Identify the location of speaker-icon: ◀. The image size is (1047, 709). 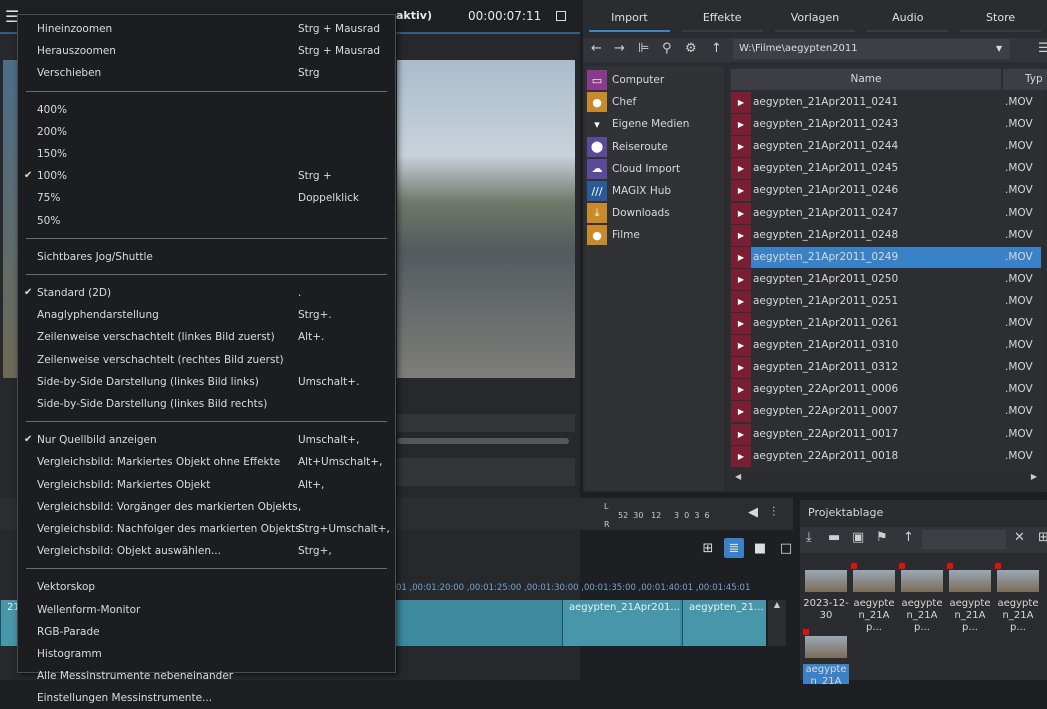
(753, 512).